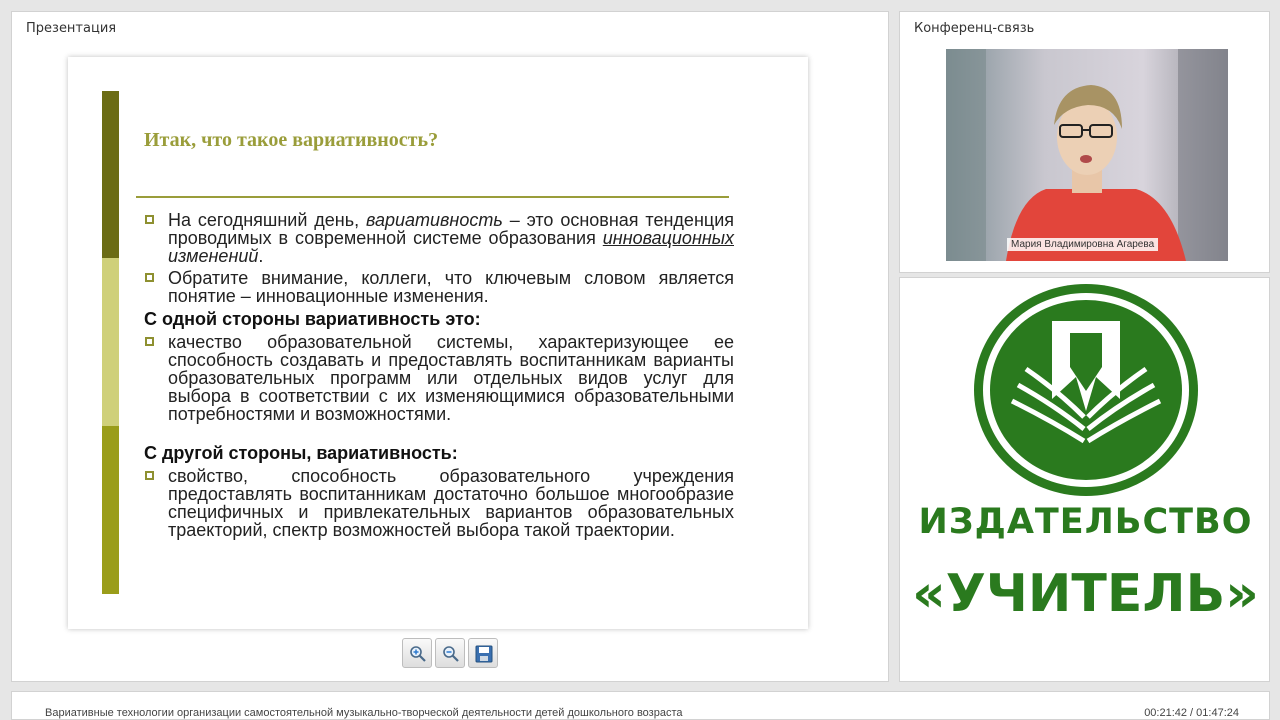 The image size is (1280, 720). I want to click on slide-accent-bar-bottom, so click(110, 510).